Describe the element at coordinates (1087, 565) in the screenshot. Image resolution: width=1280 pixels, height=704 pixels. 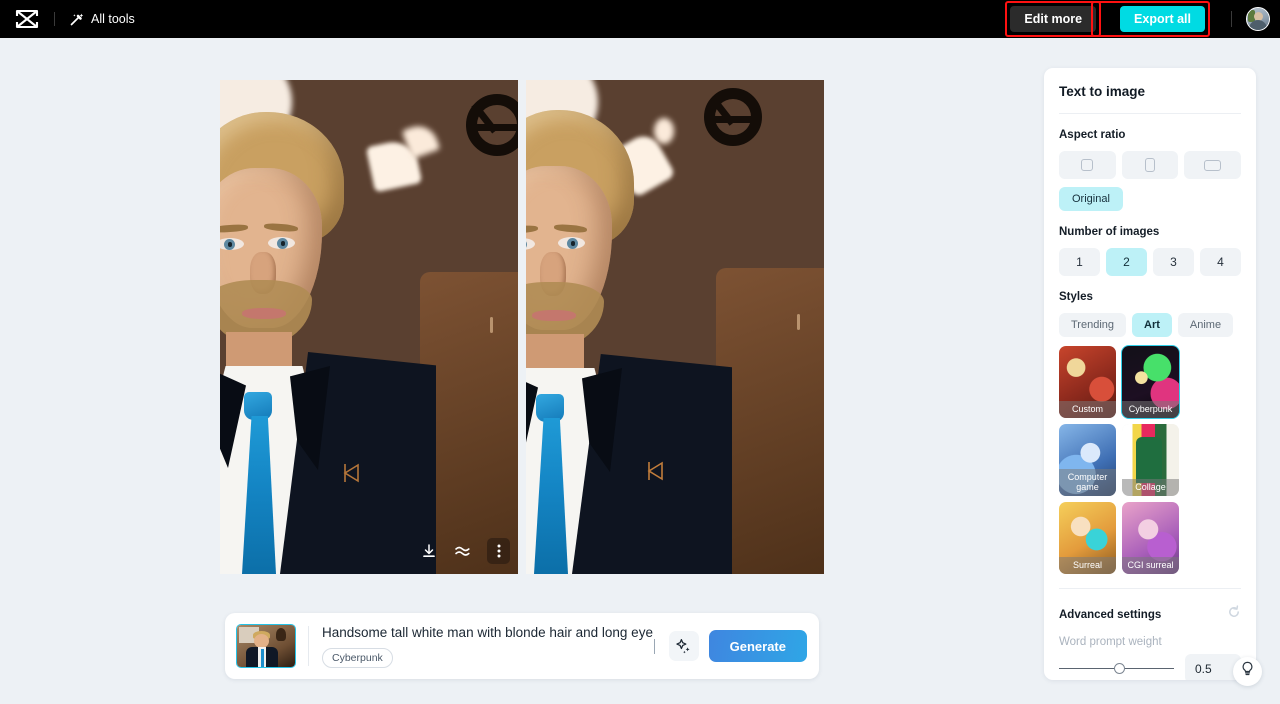
I see `style-surreal-label: Surreal` at that location.